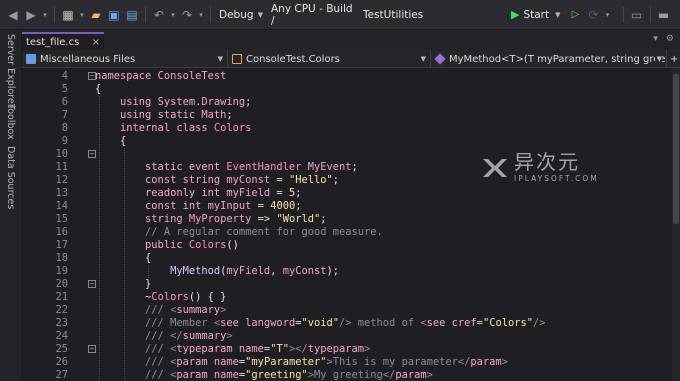  What do you see at coordinates (347, 115) in the screenshot?
I see `code-line: 7 using static Math;` at bounding box center [347, 115].